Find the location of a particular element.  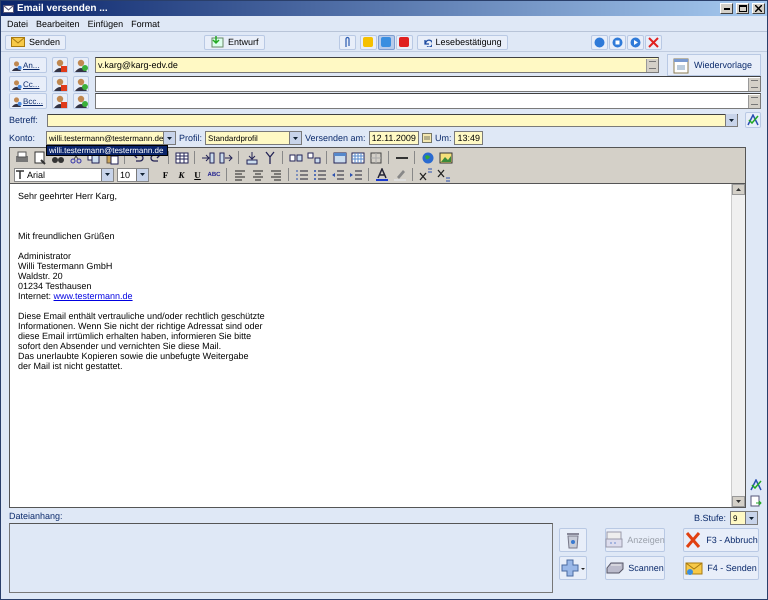

combo-value: Standardprofil is located at coordinates (233, 138).